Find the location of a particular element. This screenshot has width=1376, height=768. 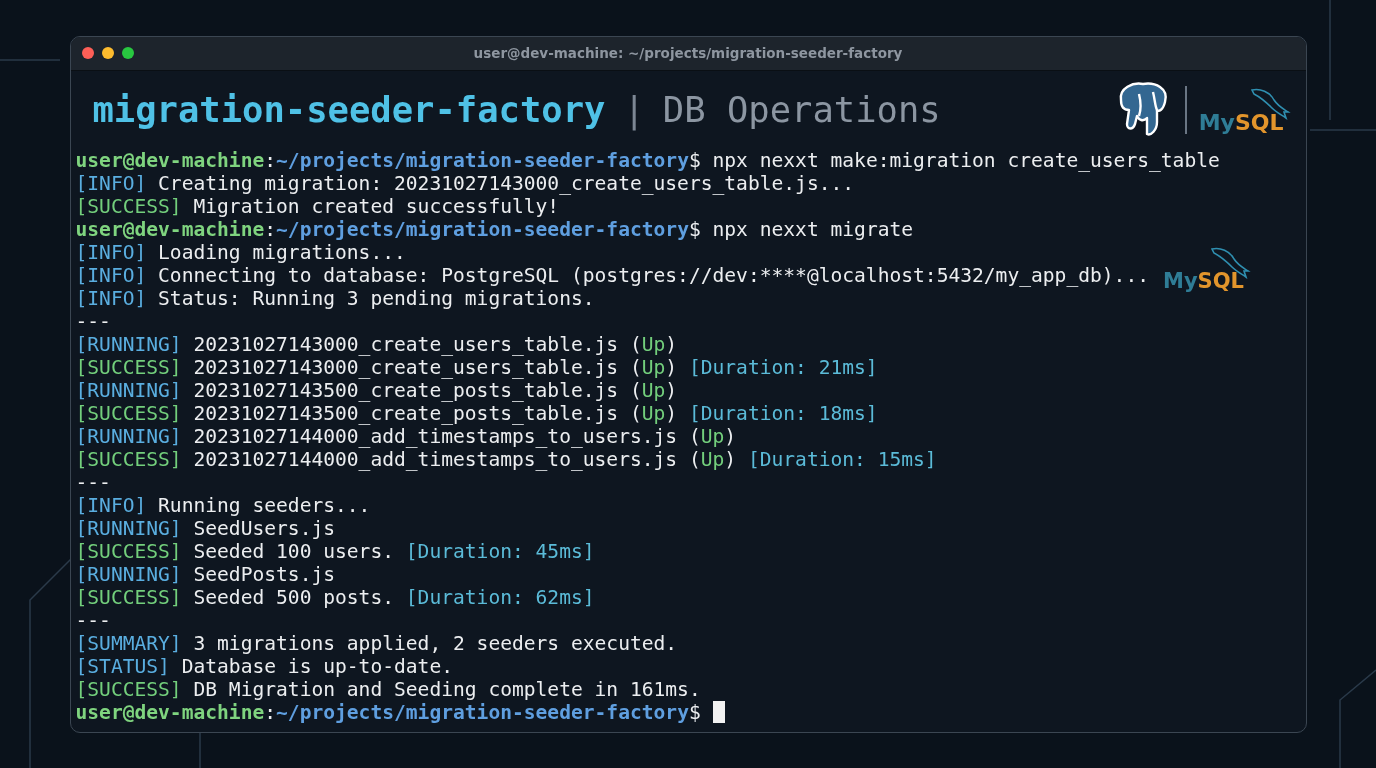

terminal-line: [INFO] Status: Running 3 pending migrations. is located at coordinates (335, 298).